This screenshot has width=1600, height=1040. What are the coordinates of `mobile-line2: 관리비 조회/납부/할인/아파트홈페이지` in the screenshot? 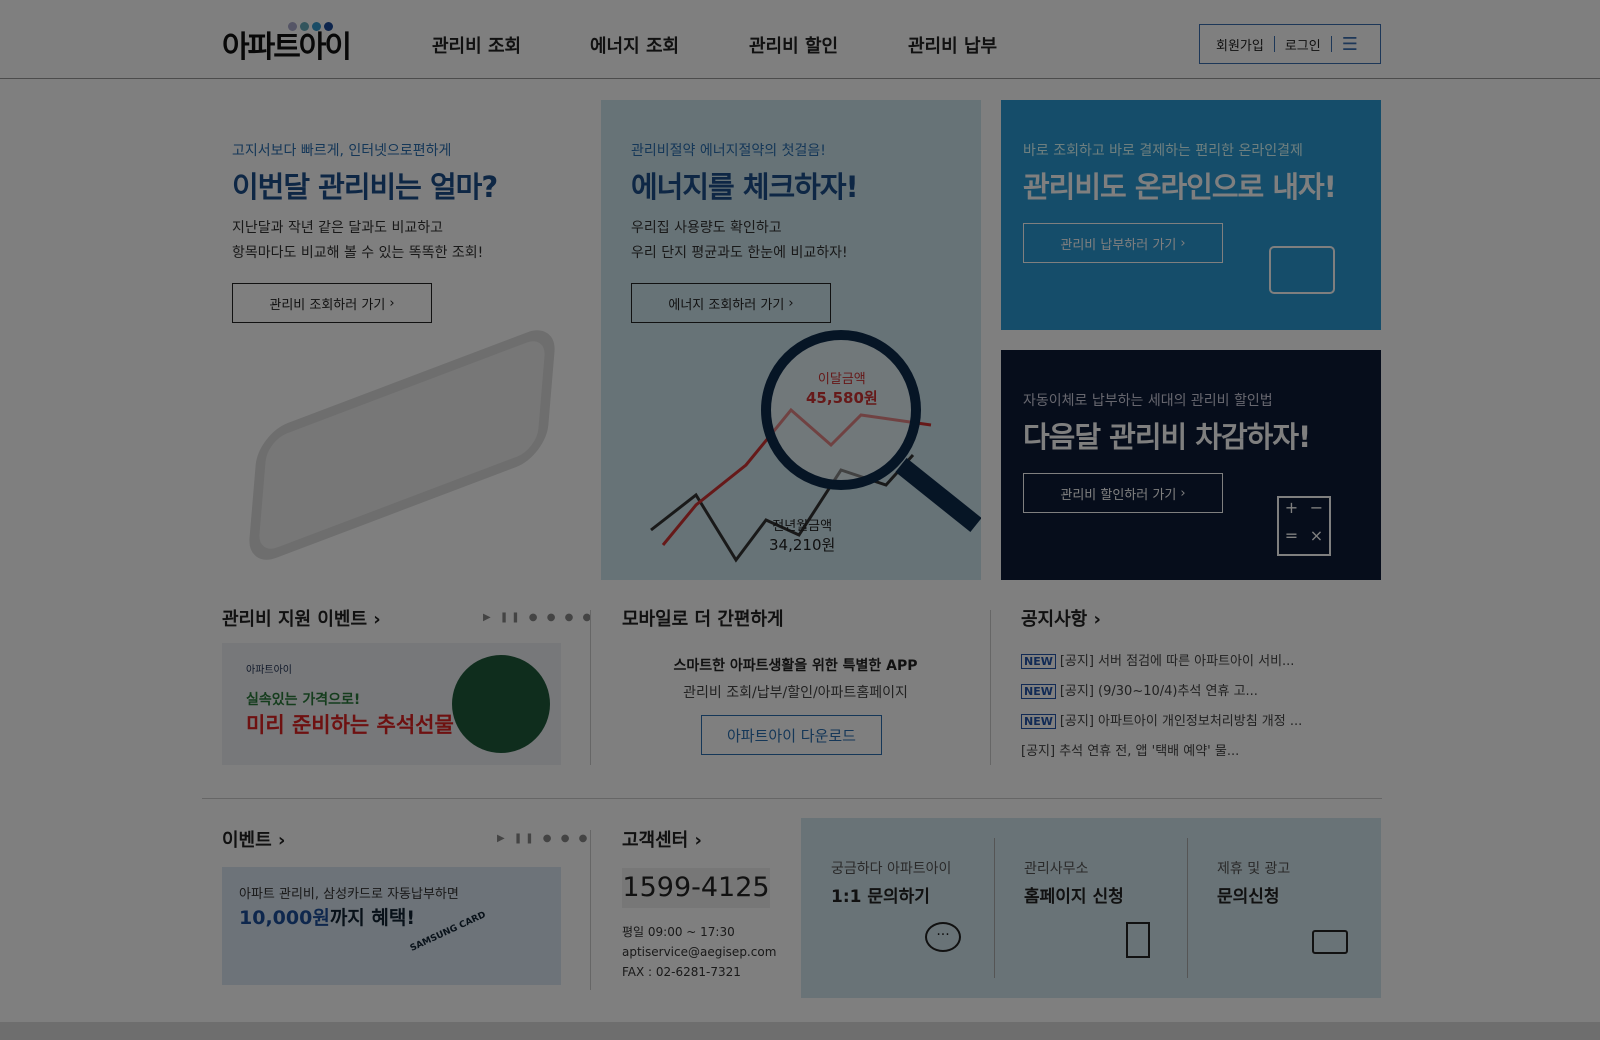 It's located at (795, 693).